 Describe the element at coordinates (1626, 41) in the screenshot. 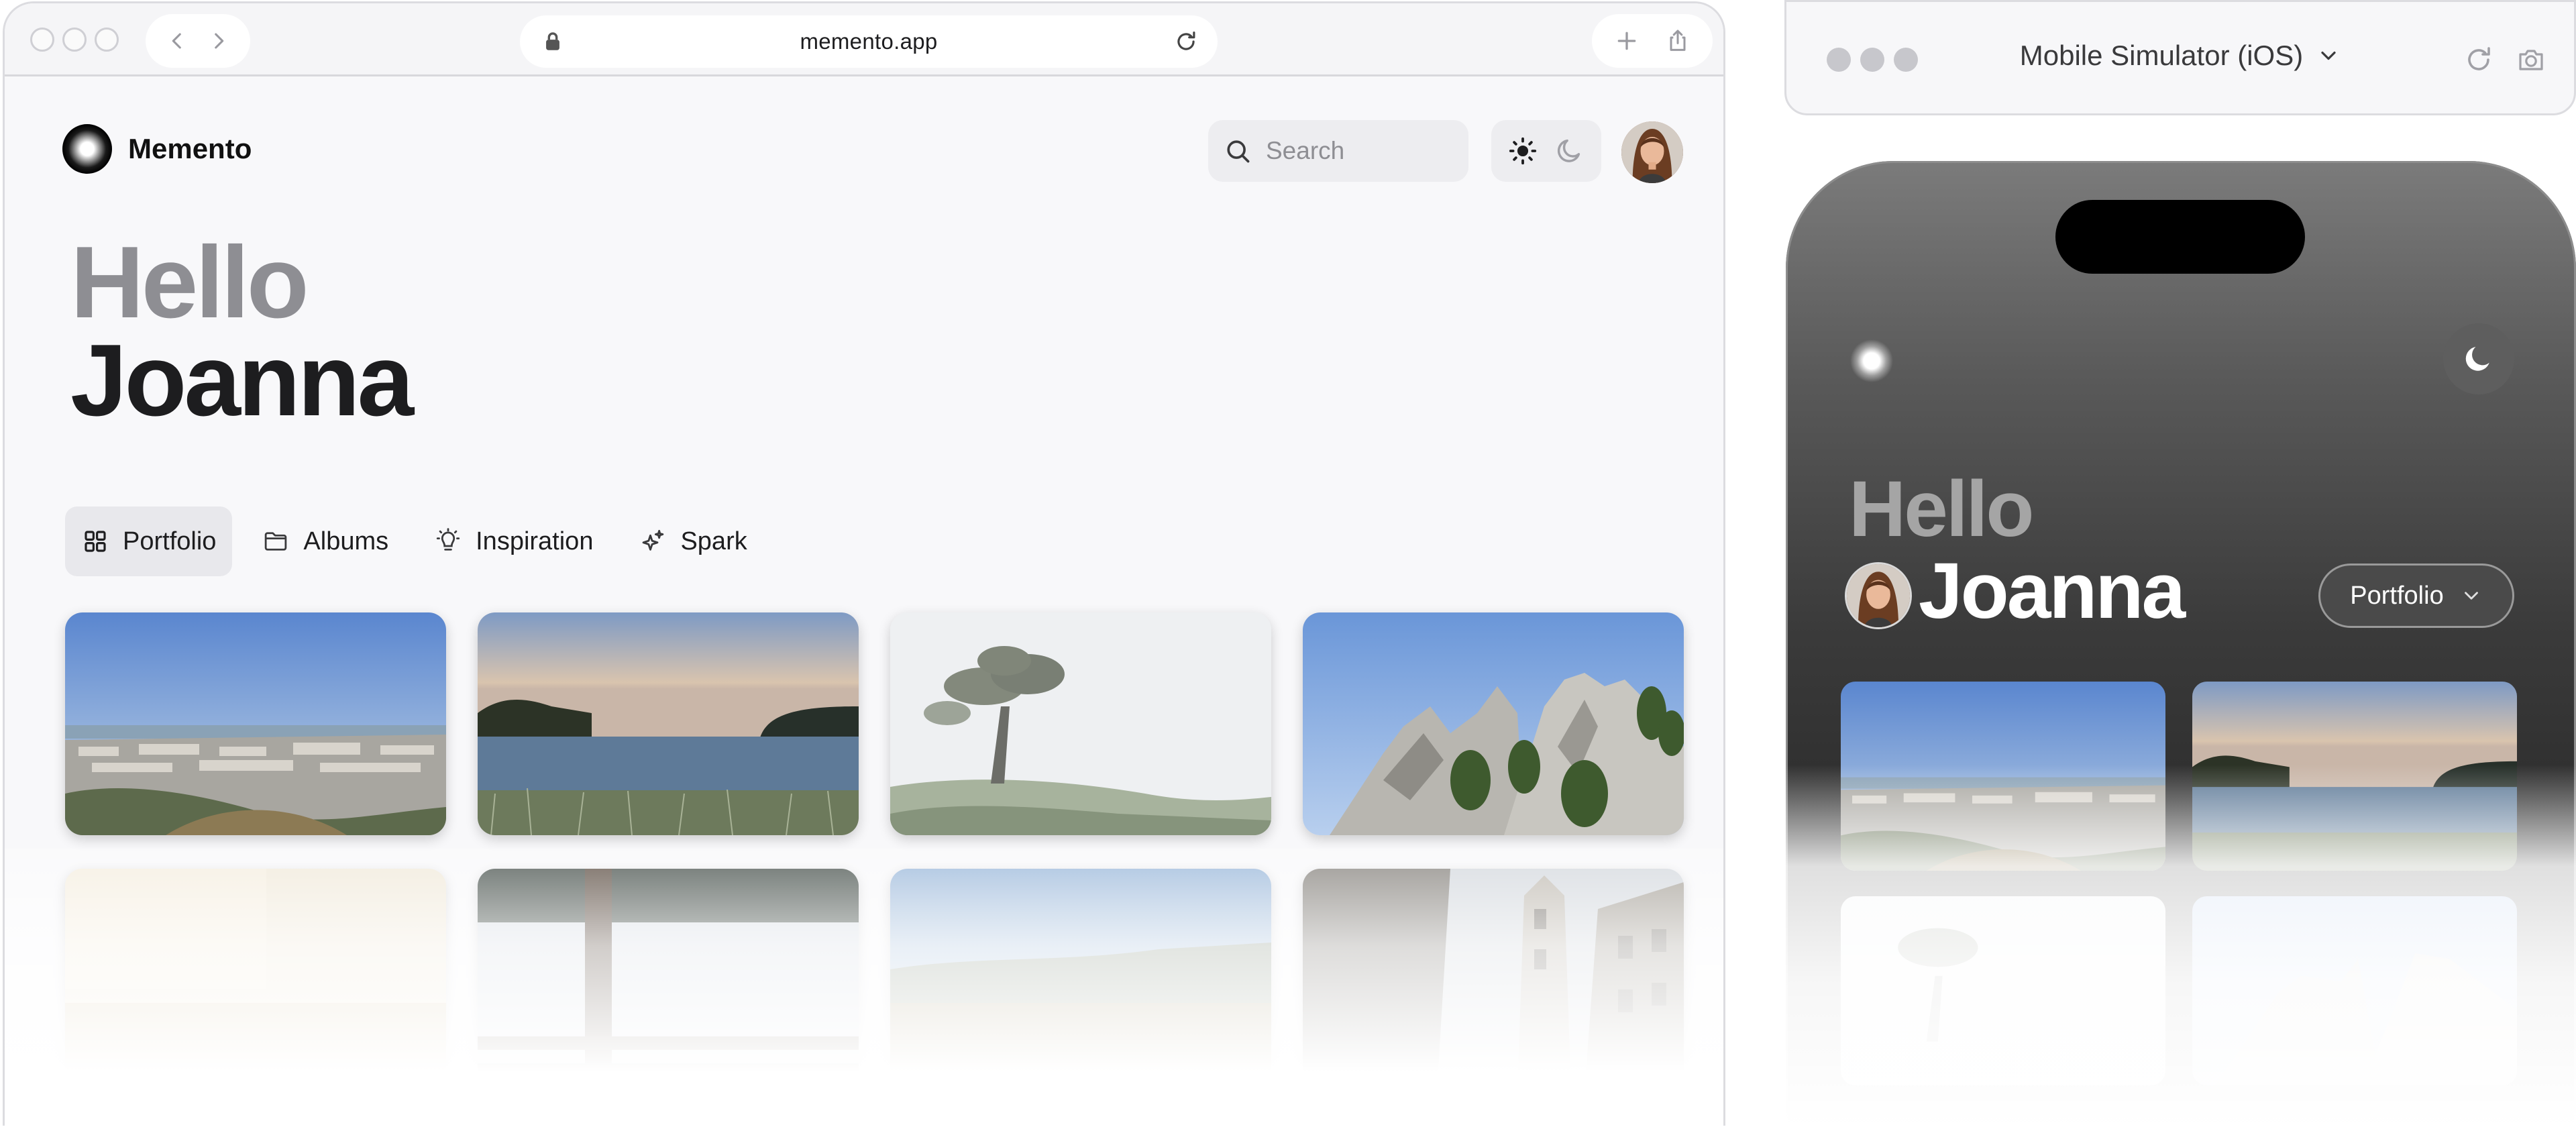

I see `new-tab-icon` at that location.